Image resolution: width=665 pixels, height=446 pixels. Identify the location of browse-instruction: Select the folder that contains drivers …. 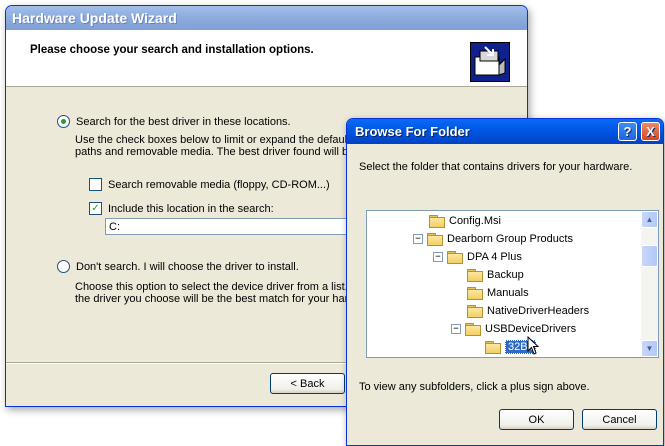
(496, 167).